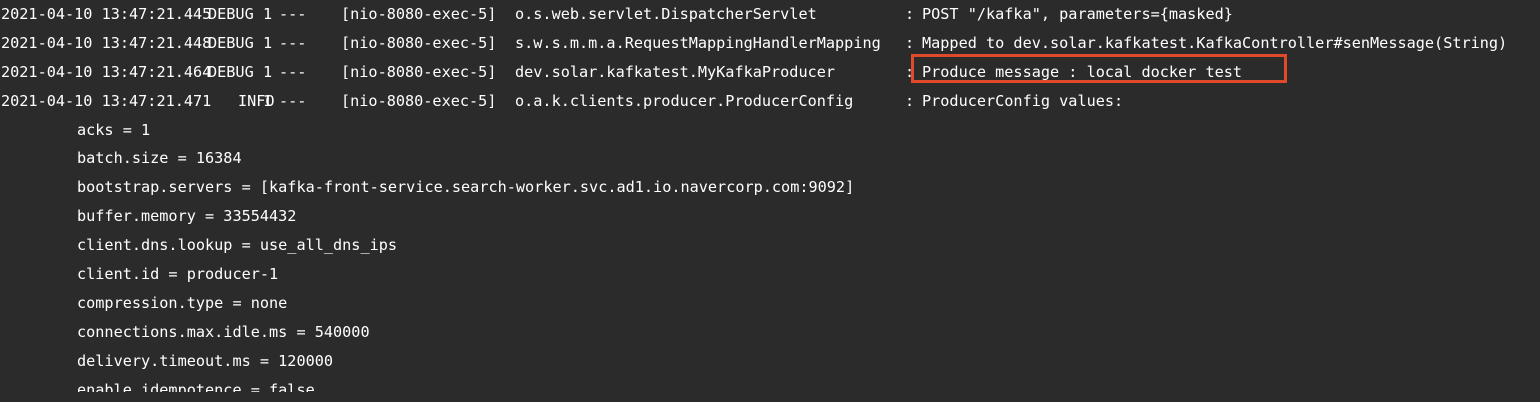 Image resolution: width=1540 pixels, height=402 pixels. I want to click on config-line: compression.type = none, so click(182, 302).